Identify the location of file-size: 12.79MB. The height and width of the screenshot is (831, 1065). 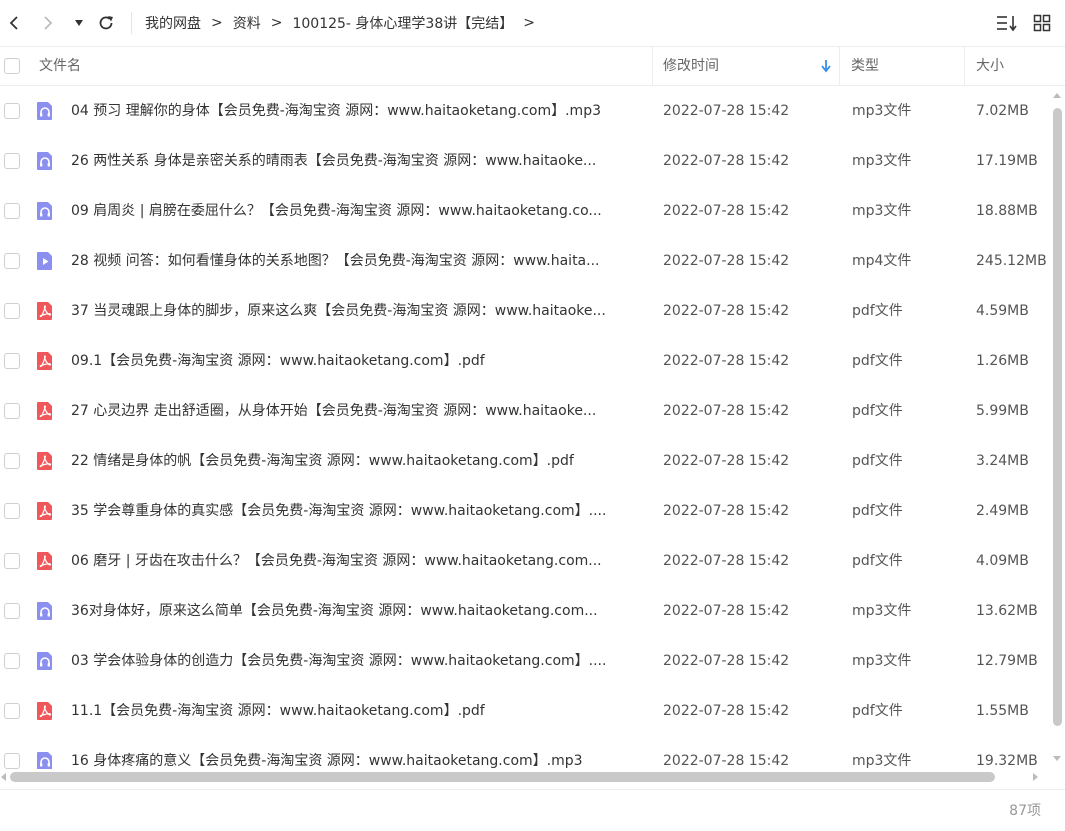
(1007, 661).